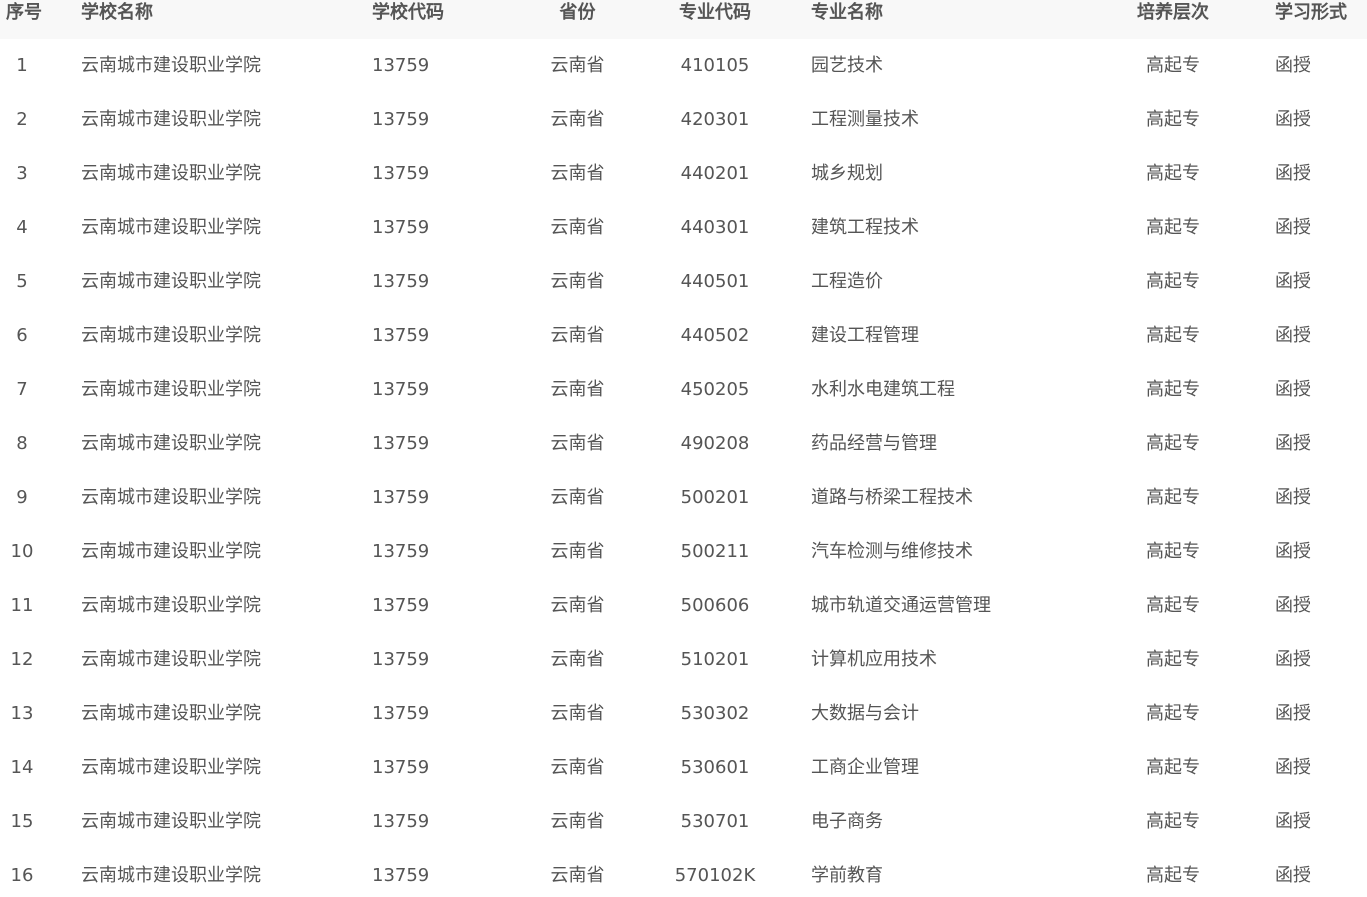 This screenshot has width=1367, height=897. I want to click on table-header: 序号 学校名称 学校代码 省份 专业代码 专业名称 培养层次 学习形式, so click(683, 19).